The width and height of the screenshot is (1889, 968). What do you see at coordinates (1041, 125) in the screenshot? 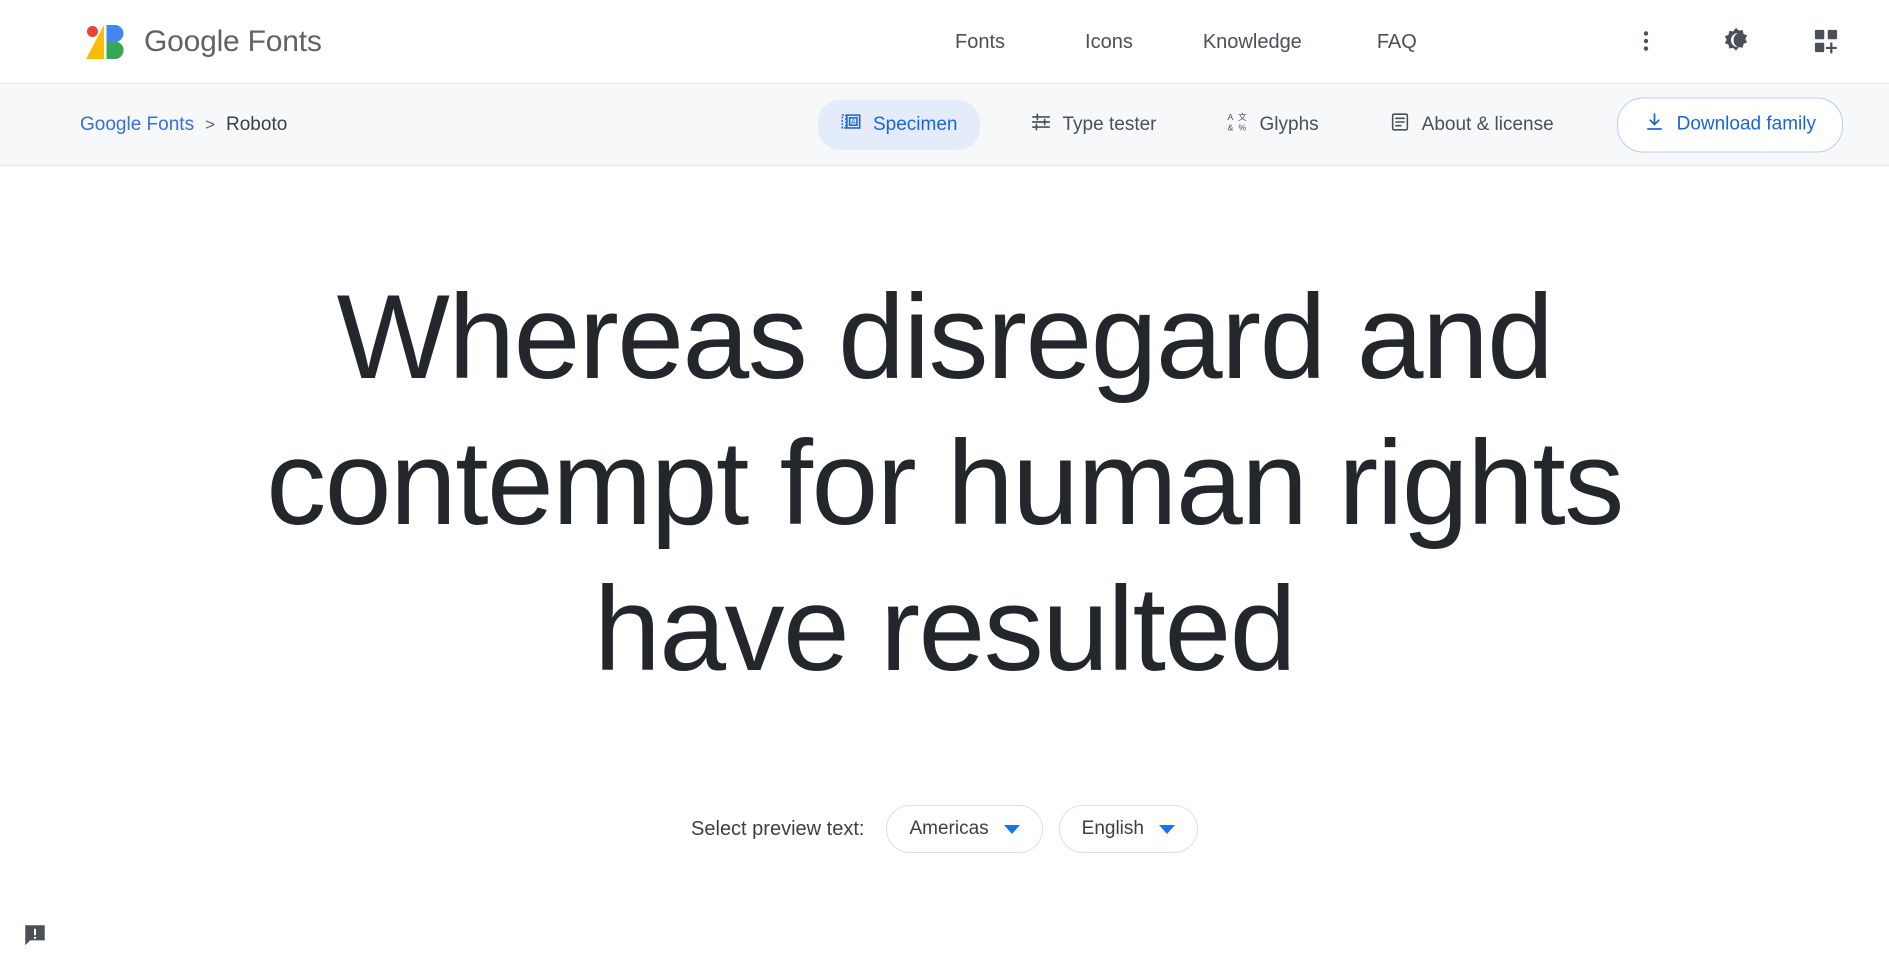
I see `tune-icon` at bounding box center [1041, 125].